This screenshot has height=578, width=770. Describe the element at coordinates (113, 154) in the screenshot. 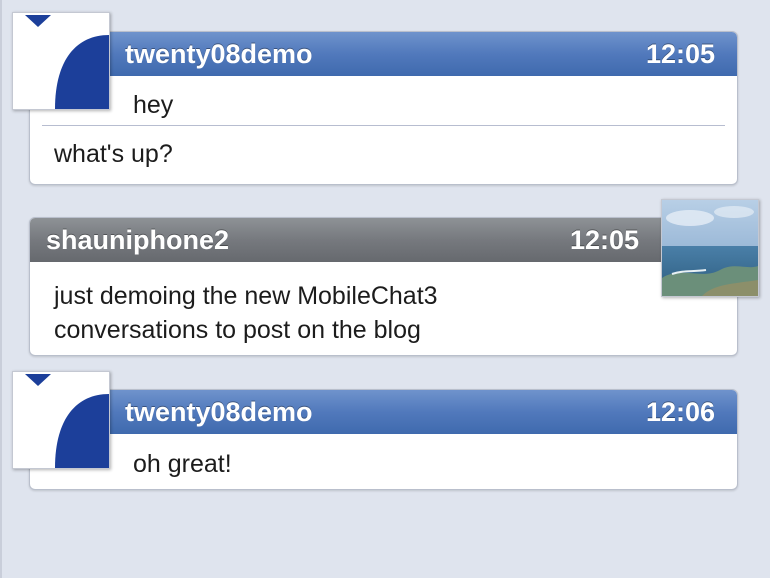

I see `message-text: what's up?` at that location.